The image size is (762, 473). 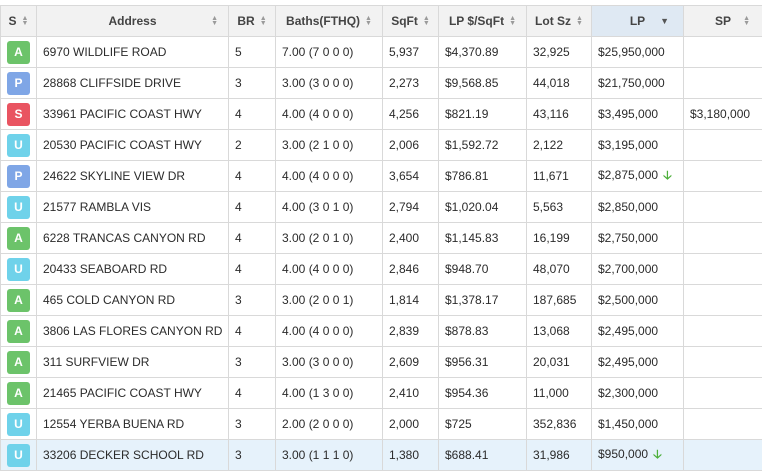 What do you see at coordinates (318, 424) in the screenshot?
I see `cell-value: 2.00 (2 0 0 0)` at bounding box center [318, 424].